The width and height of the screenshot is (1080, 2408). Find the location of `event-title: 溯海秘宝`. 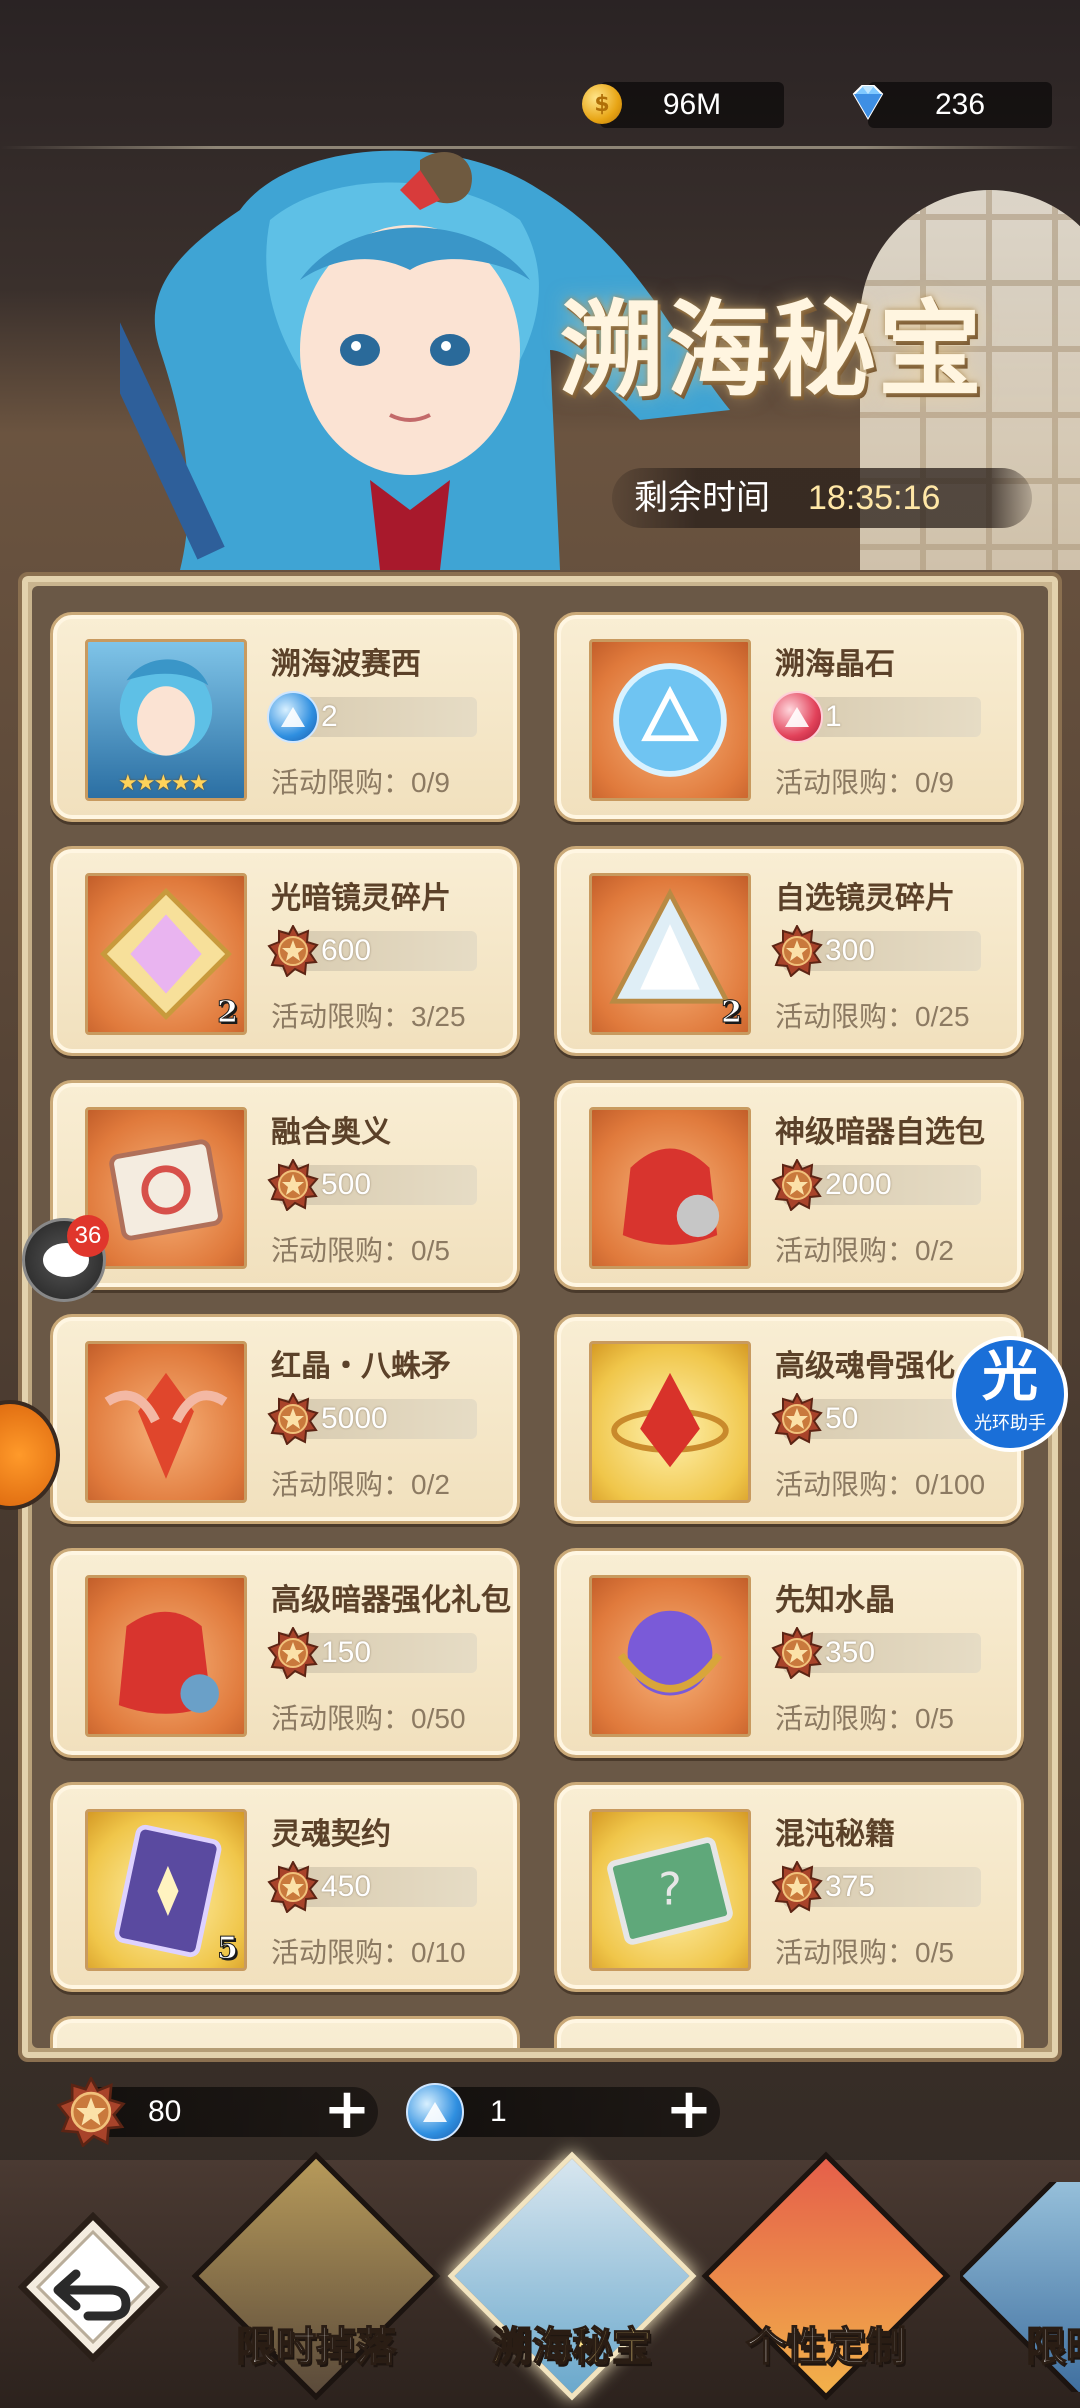

event-title: 溯海秘宝 is located at coordinates (772, 349).